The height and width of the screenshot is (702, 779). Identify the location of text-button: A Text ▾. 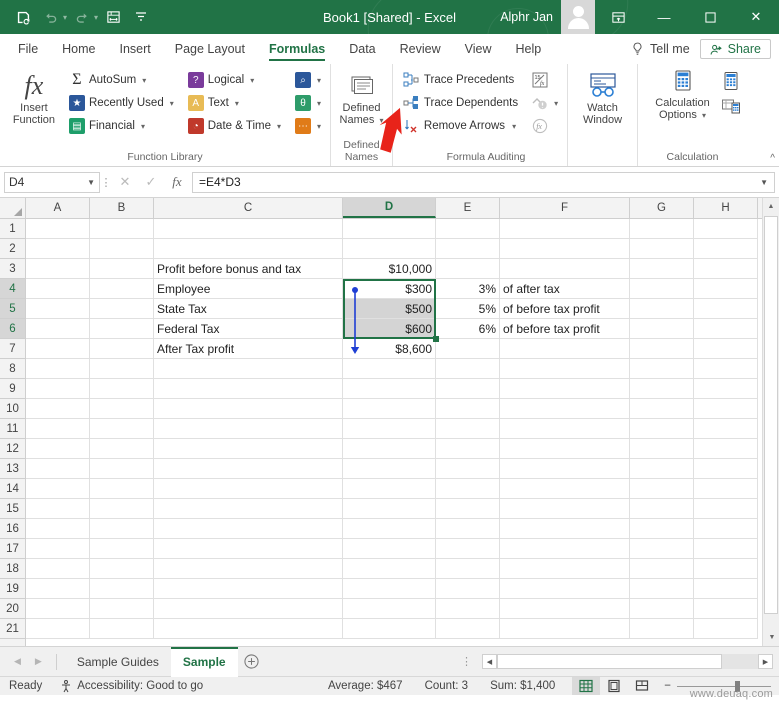
(234, 103).